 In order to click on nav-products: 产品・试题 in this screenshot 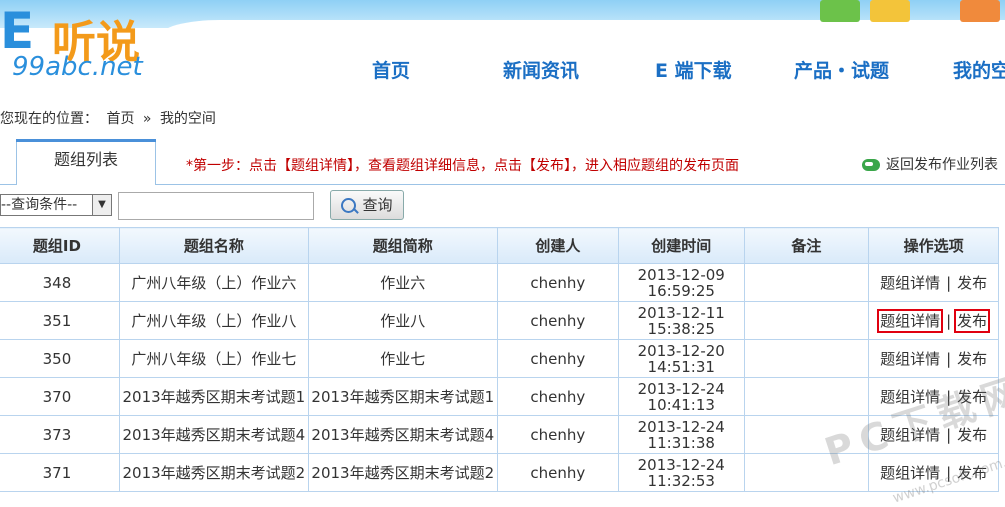, I will do `click(841, 69)`.